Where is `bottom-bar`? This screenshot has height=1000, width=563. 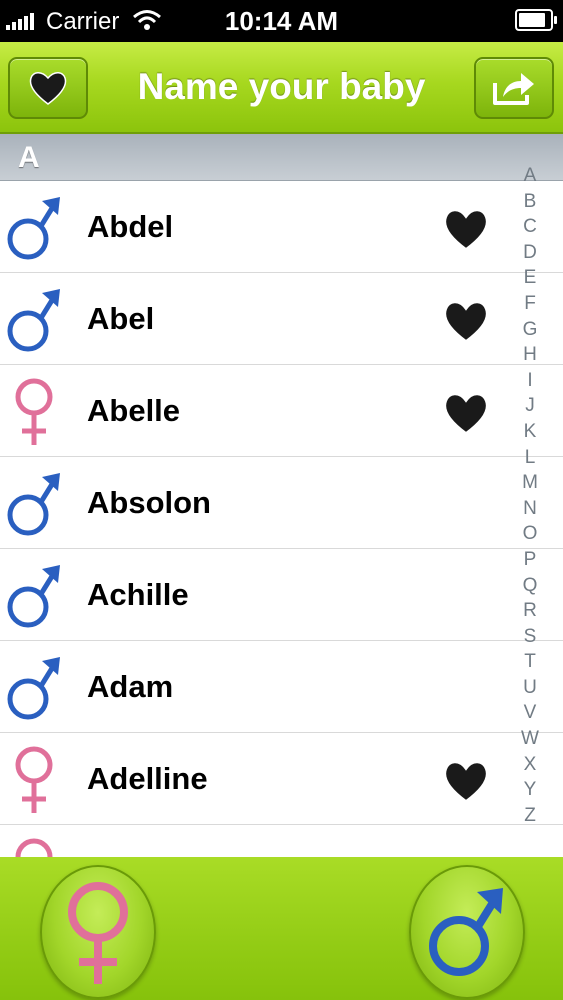
bottom-bar is located at coordinates (281, 928).